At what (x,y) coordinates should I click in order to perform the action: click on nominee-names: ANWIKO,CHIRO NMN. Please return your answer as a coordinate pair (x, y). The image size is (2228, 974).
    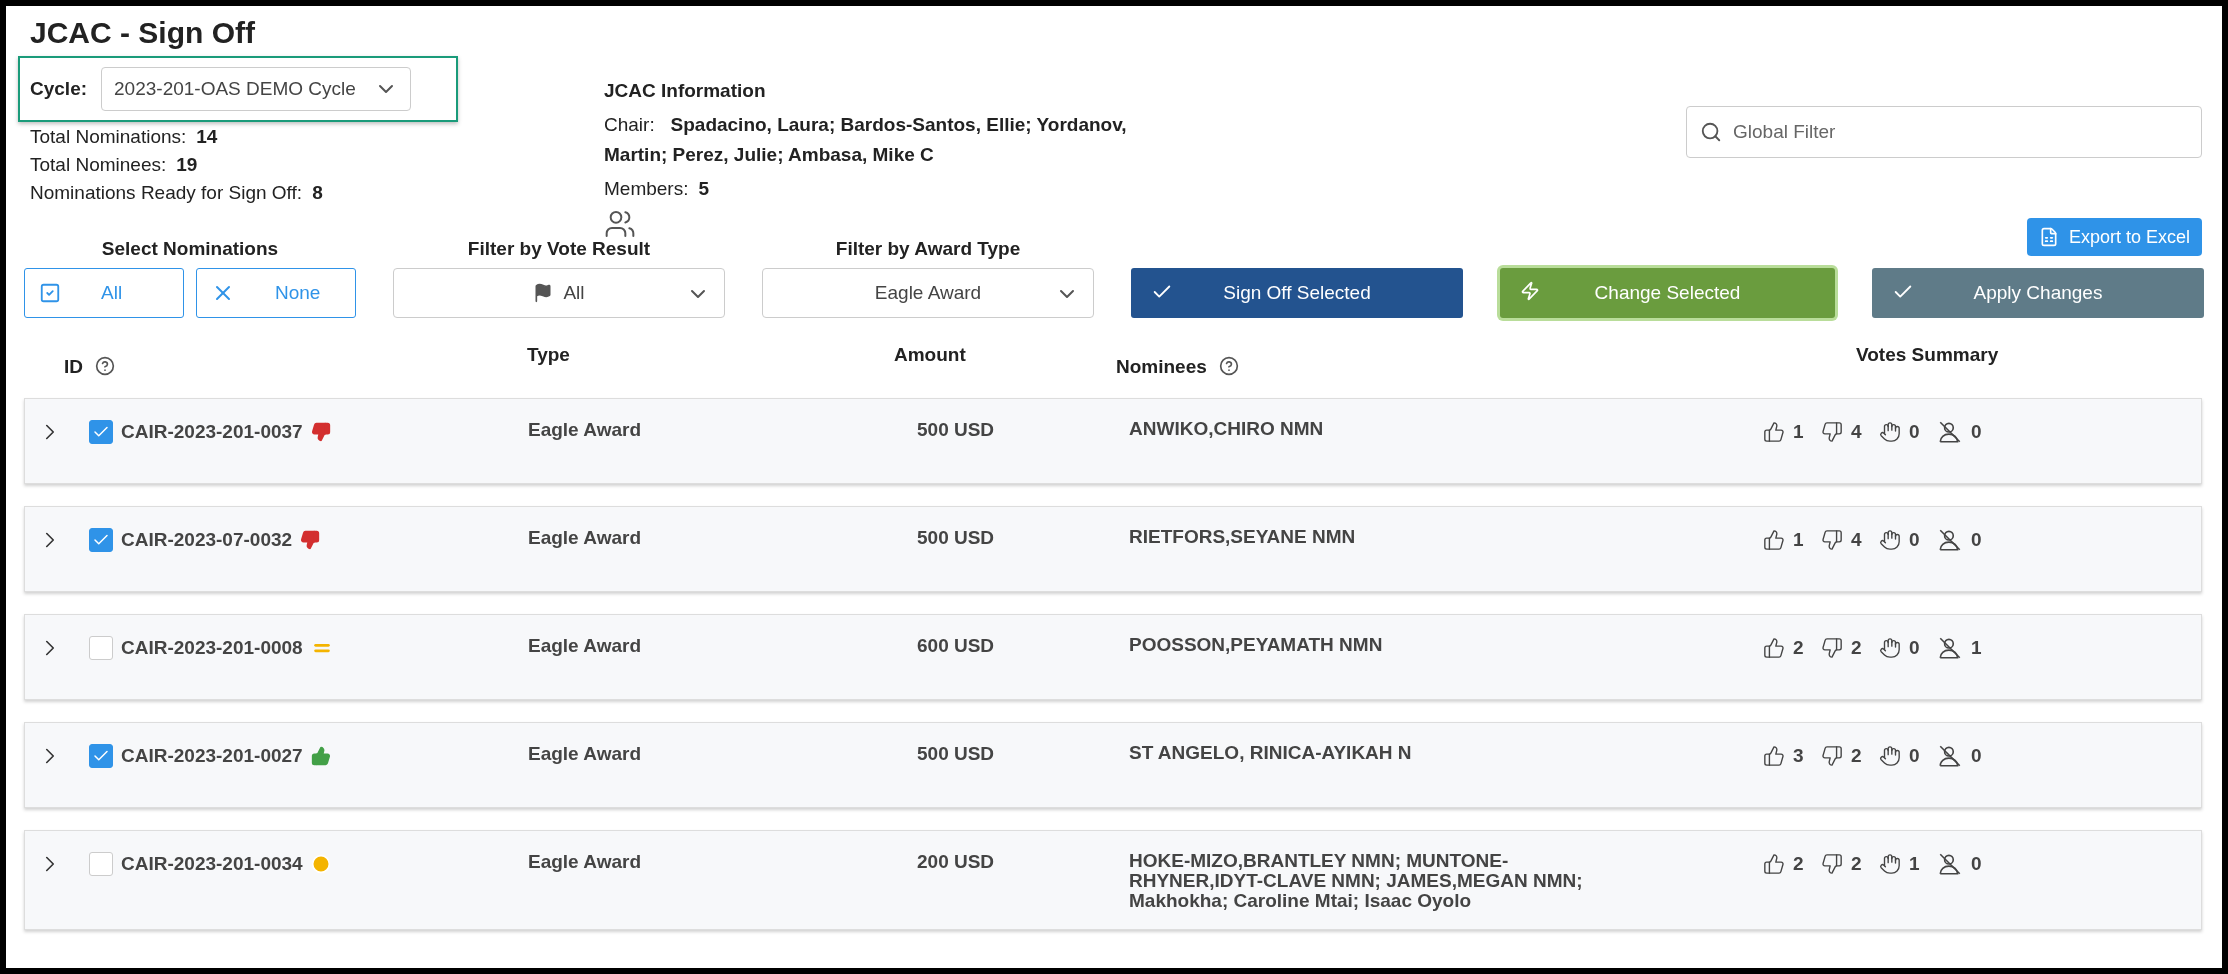
    Looking at the image, I should click on (1226, 429).